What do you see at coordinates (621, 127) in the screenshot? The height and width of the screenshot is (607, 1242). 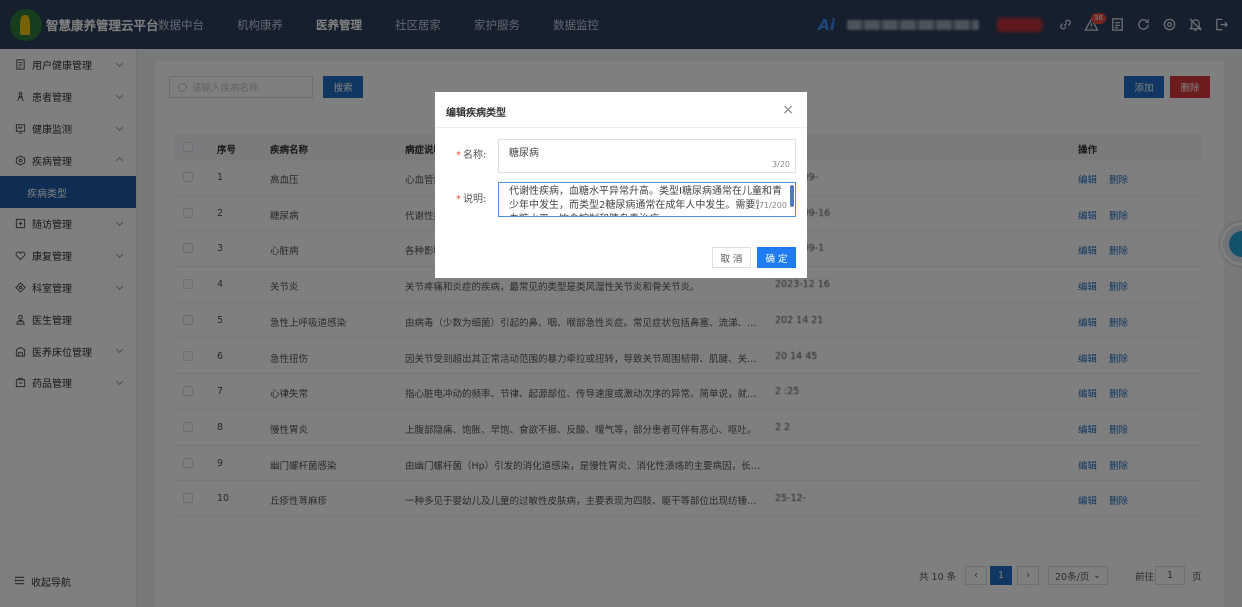 I see `dialog-divider` at bounding box center [621, 127].